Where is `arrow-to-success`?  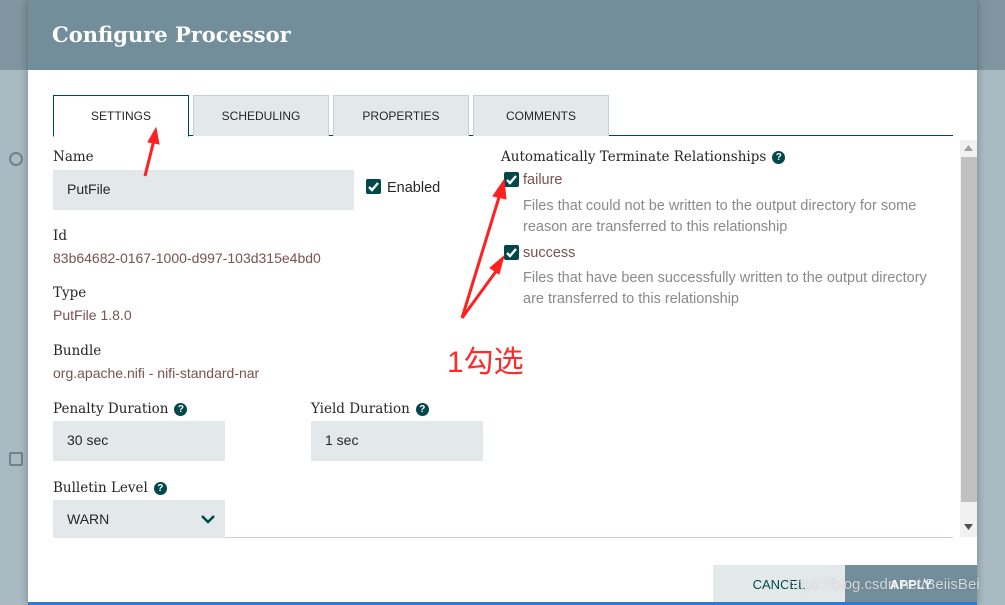 arrow-to-success is located at coordinates (479, 294).